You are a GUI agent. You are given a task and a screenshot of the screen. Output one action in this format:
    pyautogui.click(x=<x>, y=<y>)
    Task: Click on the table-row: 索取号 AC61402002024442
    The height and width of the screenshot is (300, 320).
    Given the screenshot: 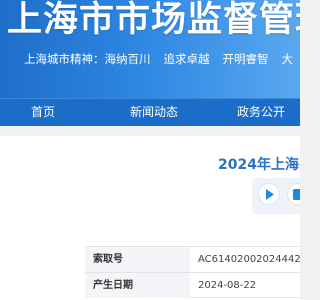 What is the action you would take?
    pyautogui.click(x=192, y=259)
    